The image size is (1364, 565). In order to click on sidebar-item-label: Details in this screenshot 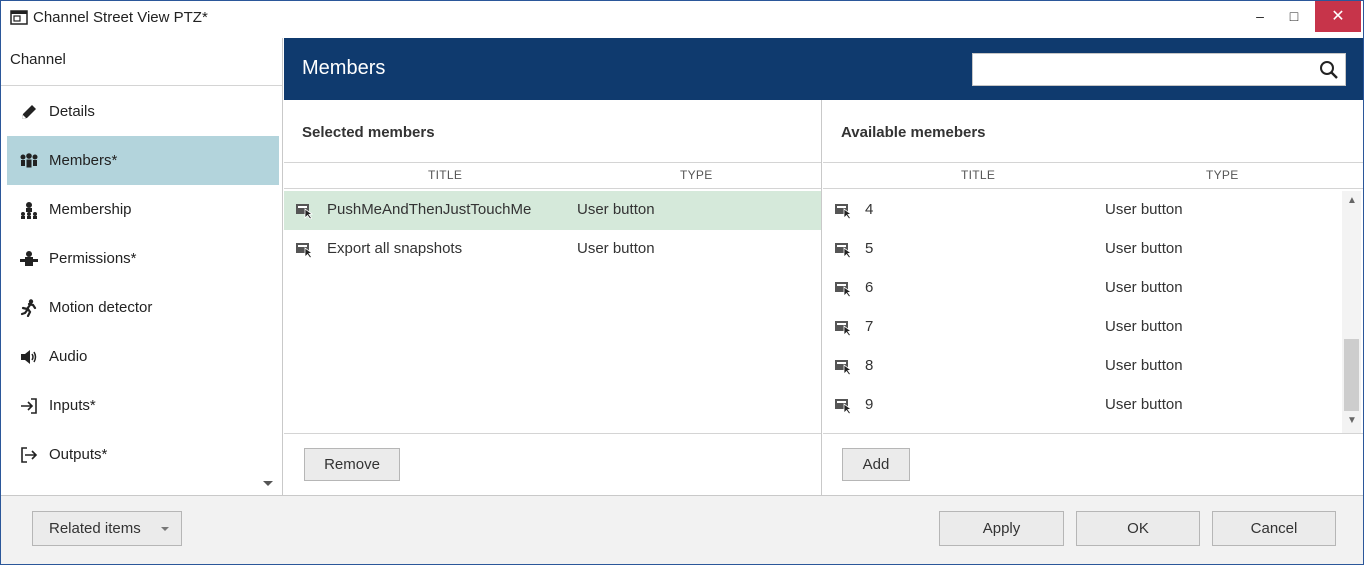, I will do `click(72, 111)`.